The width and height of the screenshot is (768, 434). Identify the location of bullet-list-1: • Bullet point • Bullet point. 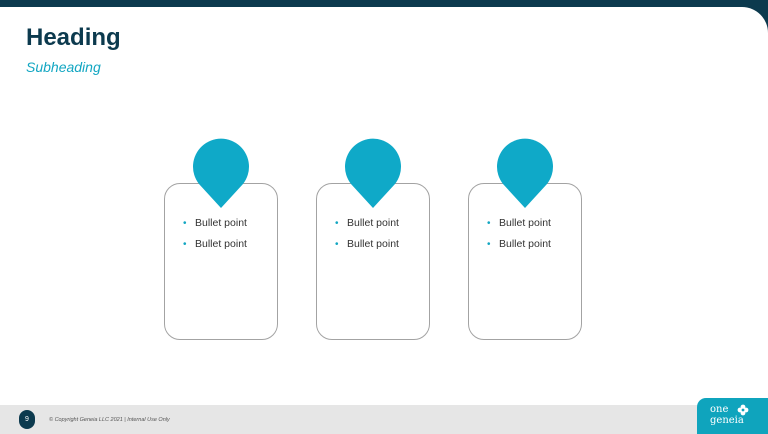
(215, 238).